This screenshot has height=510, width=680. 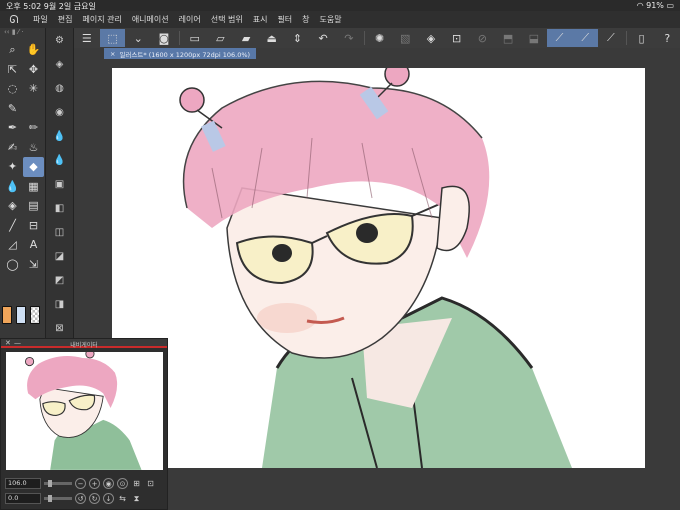 What do you see at coordinates (12, 265) in the screenshot?
I see `balloon-tool-icon: ◯` at bounding box center [12, 265].